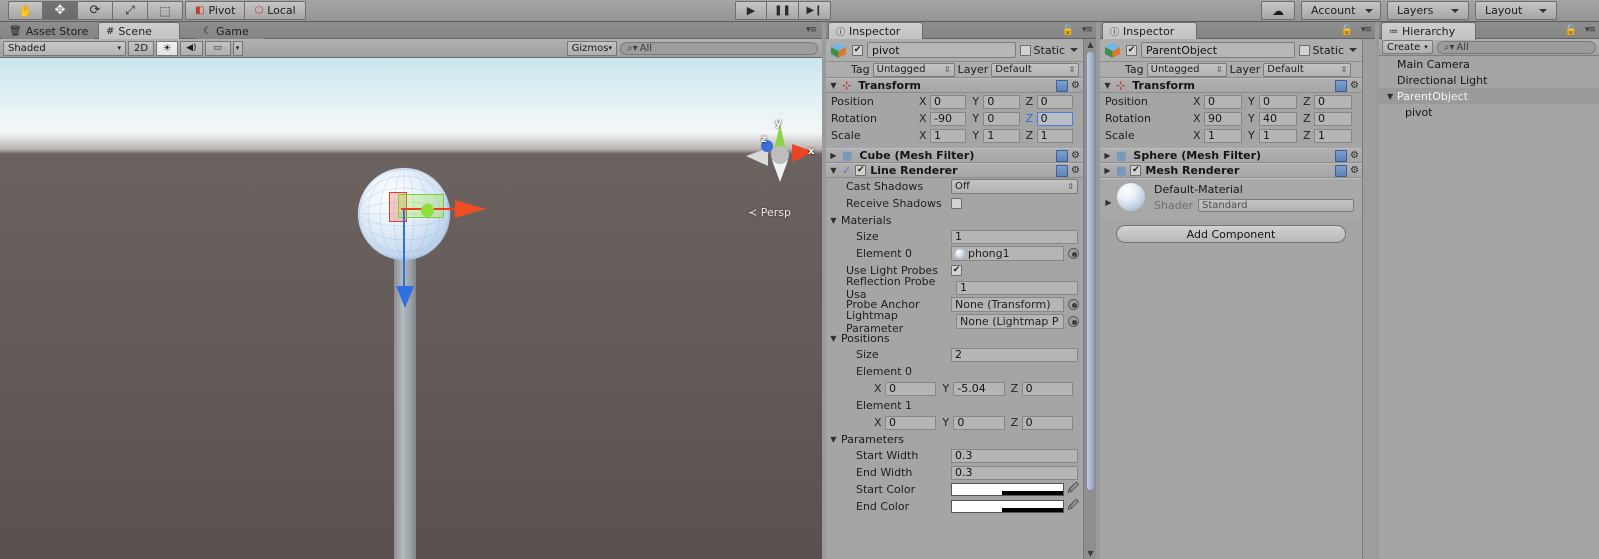  I want to click on static-toggle-left: Static, so click(1049, 50).